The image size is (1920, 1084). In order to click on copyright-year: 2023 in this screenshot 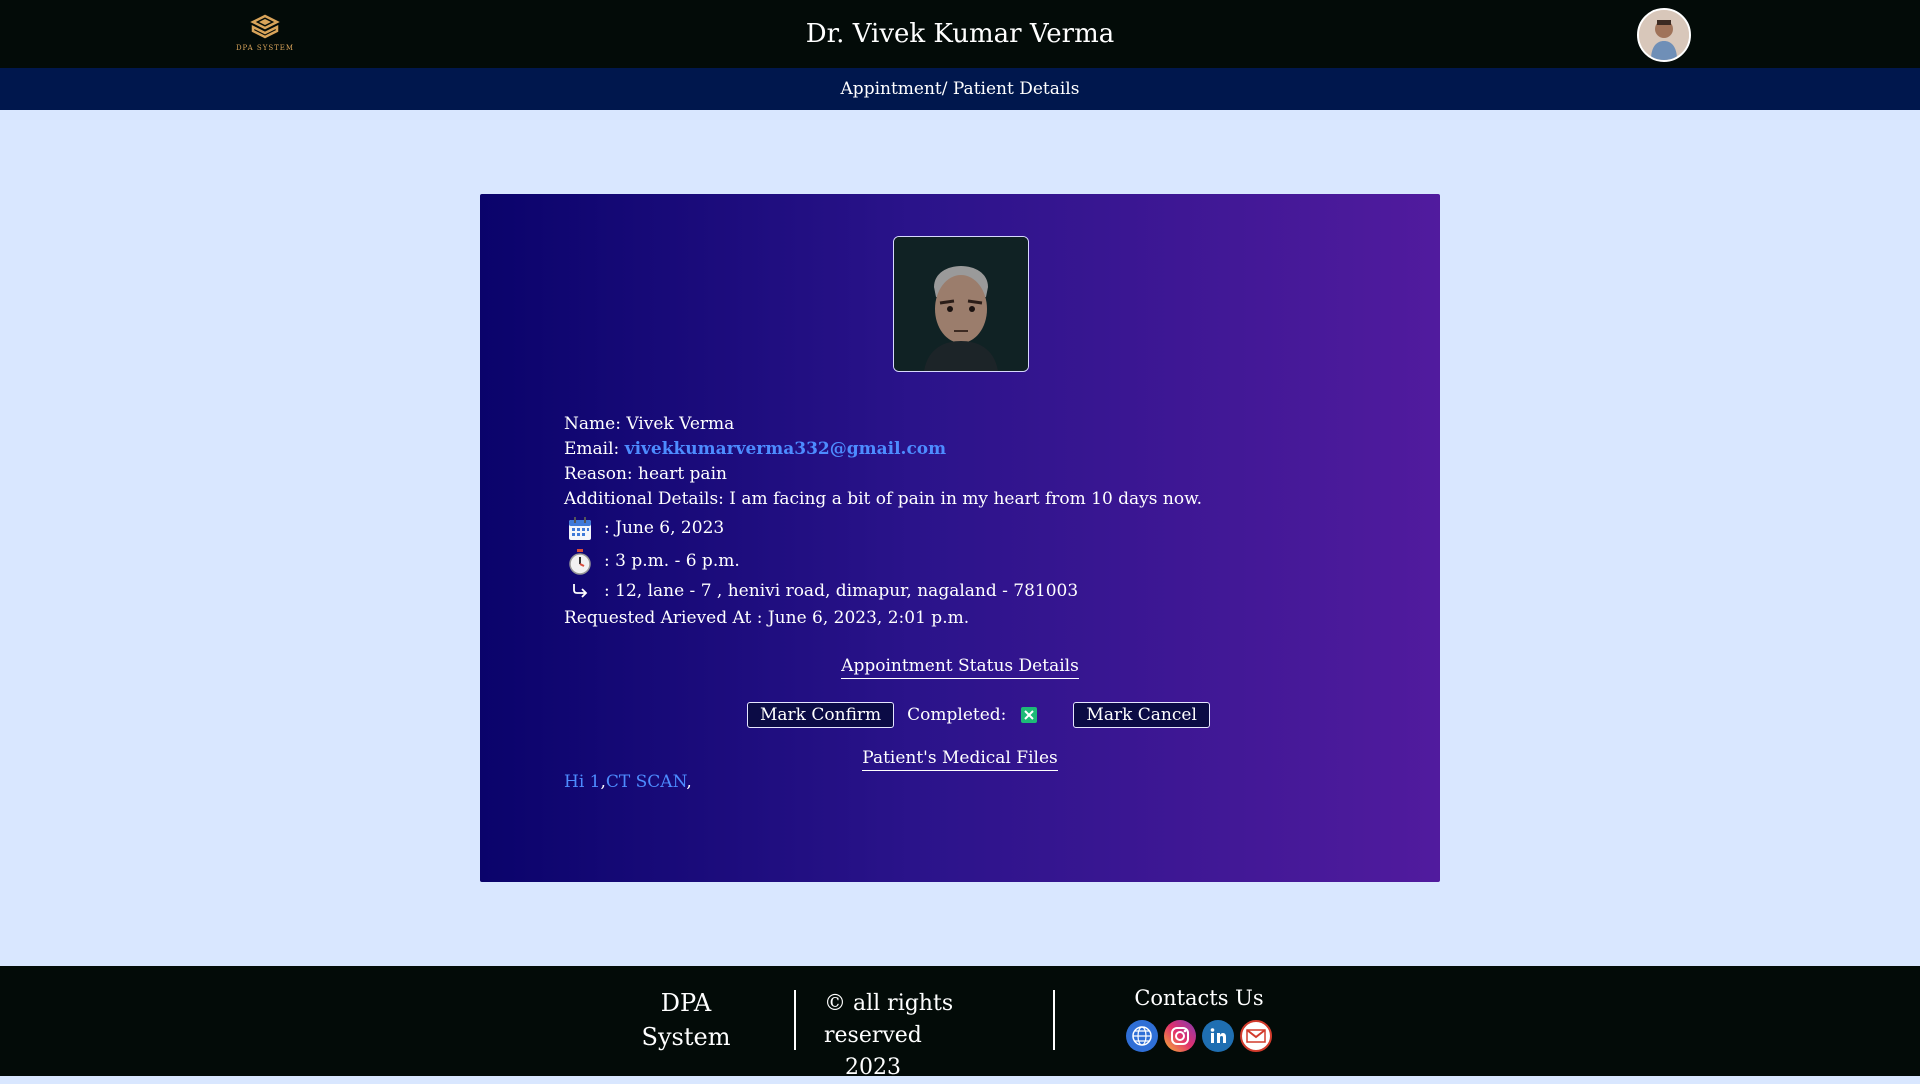, I will do `click(873, 1067)`.